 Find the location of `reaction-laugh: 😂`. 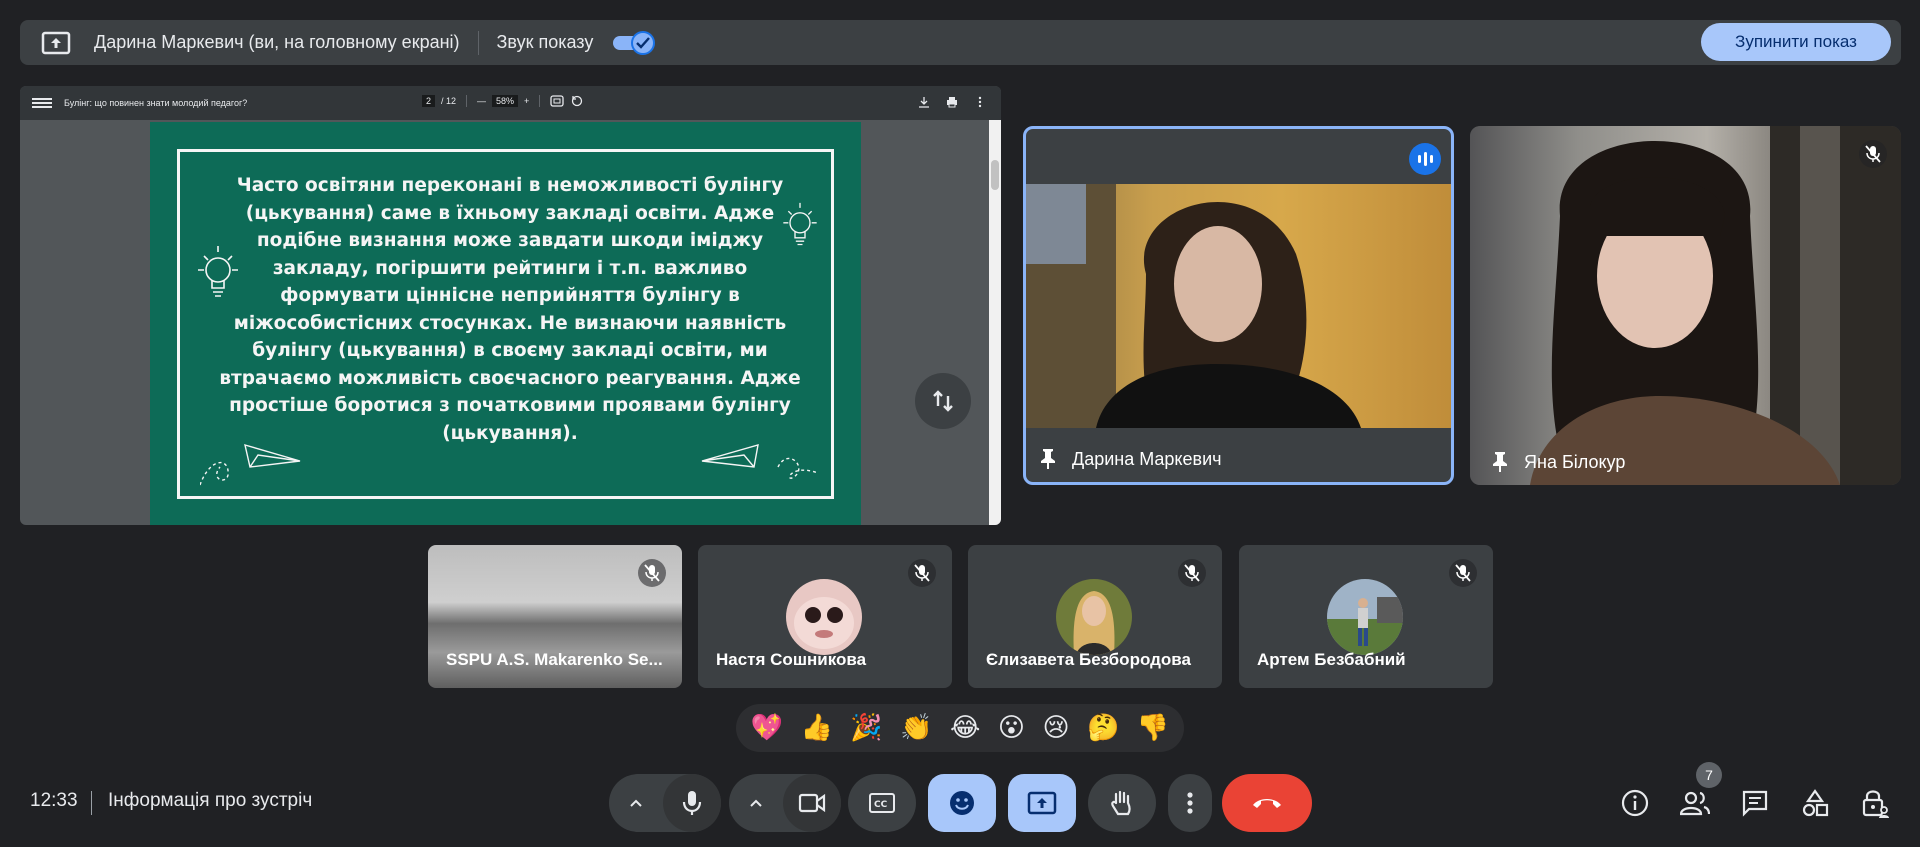

reaction-laugh: 😂 is located at coordinates (965, 728).